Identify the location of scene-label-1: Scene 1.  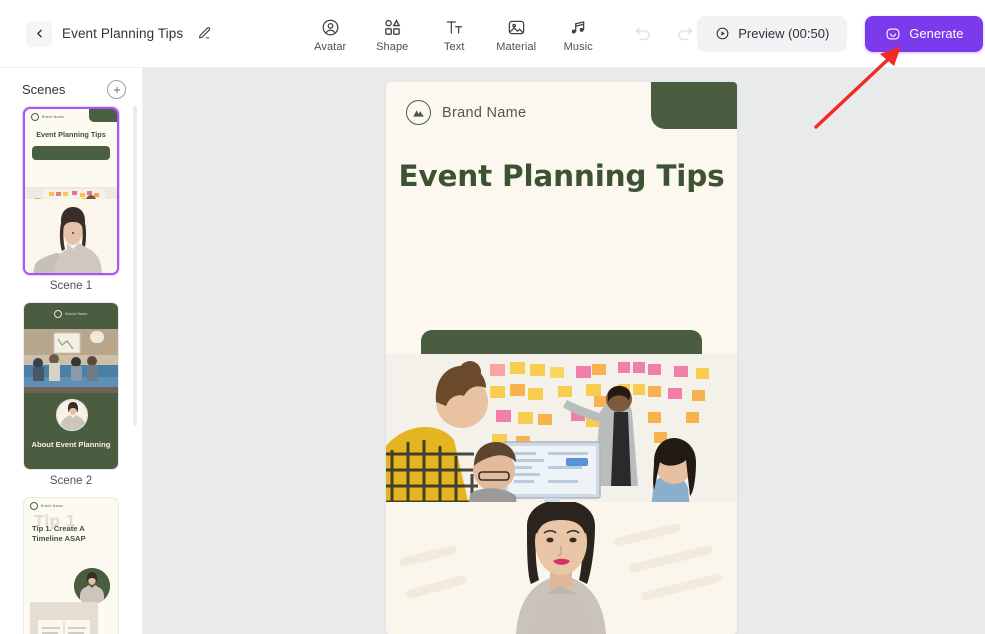
(71, 286).